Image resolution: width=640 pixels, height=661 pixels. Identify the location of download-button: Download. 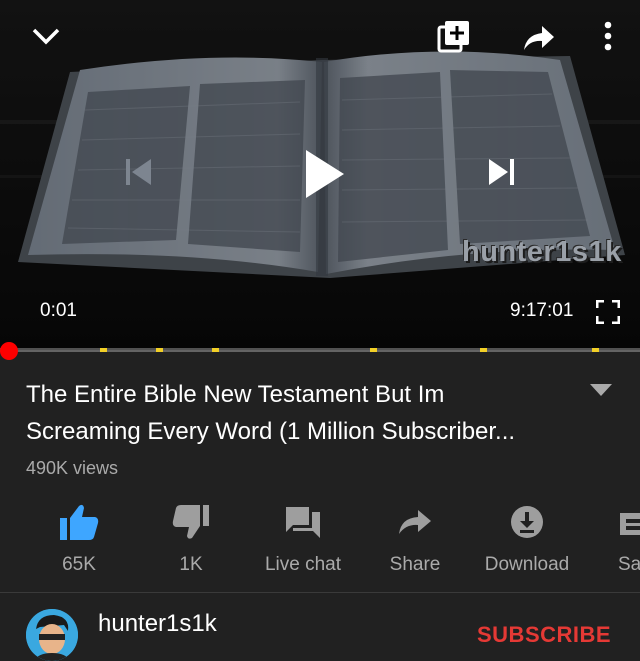
(527, 540).